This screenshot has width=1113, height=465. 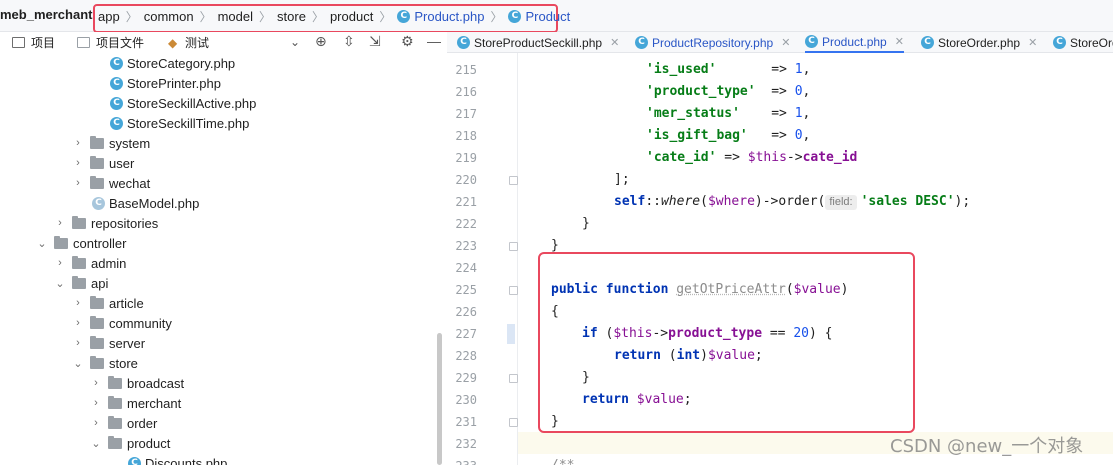 What do you see at coordinates (140, 323) in the screenshot?
I see `tree-item-label: community` at bounding box center [140, 323].